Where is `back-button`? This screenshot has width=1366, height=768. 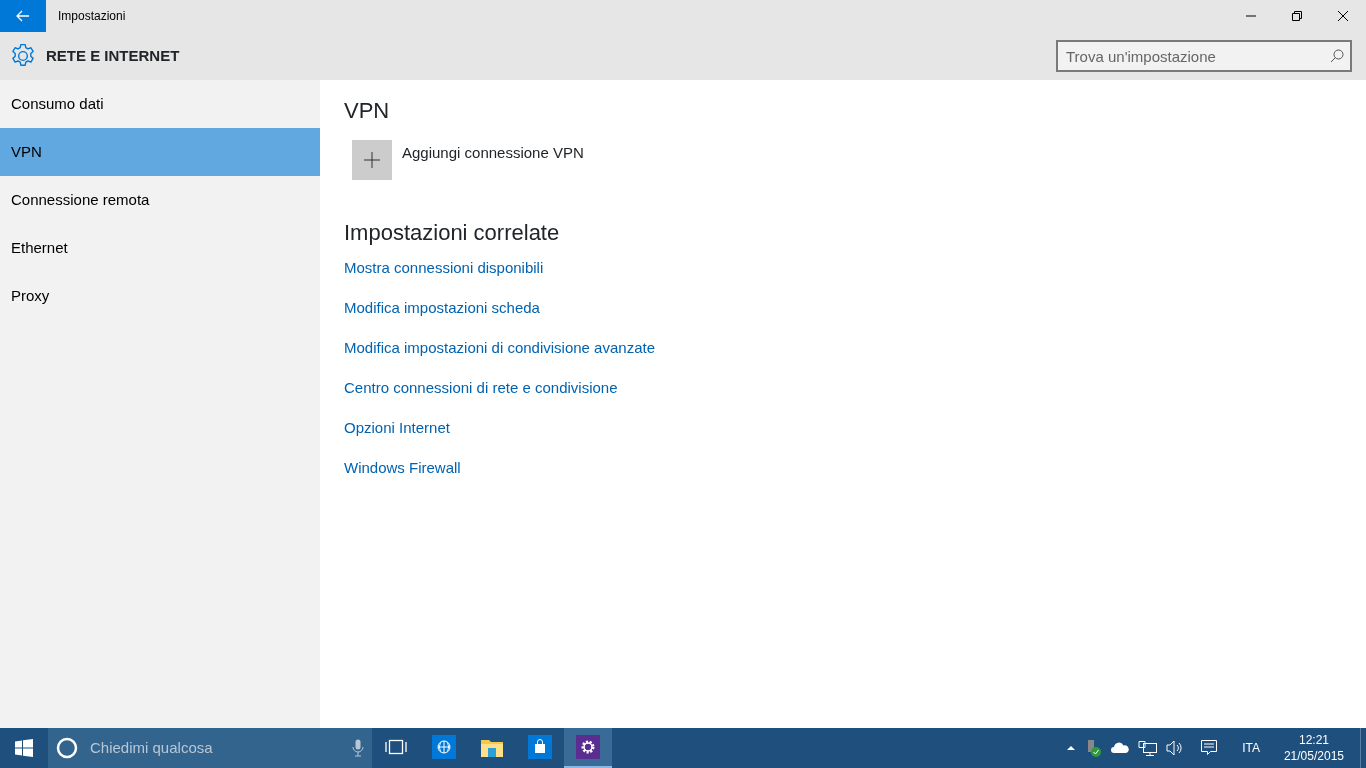
back-button is located at coordinates (23, 16).